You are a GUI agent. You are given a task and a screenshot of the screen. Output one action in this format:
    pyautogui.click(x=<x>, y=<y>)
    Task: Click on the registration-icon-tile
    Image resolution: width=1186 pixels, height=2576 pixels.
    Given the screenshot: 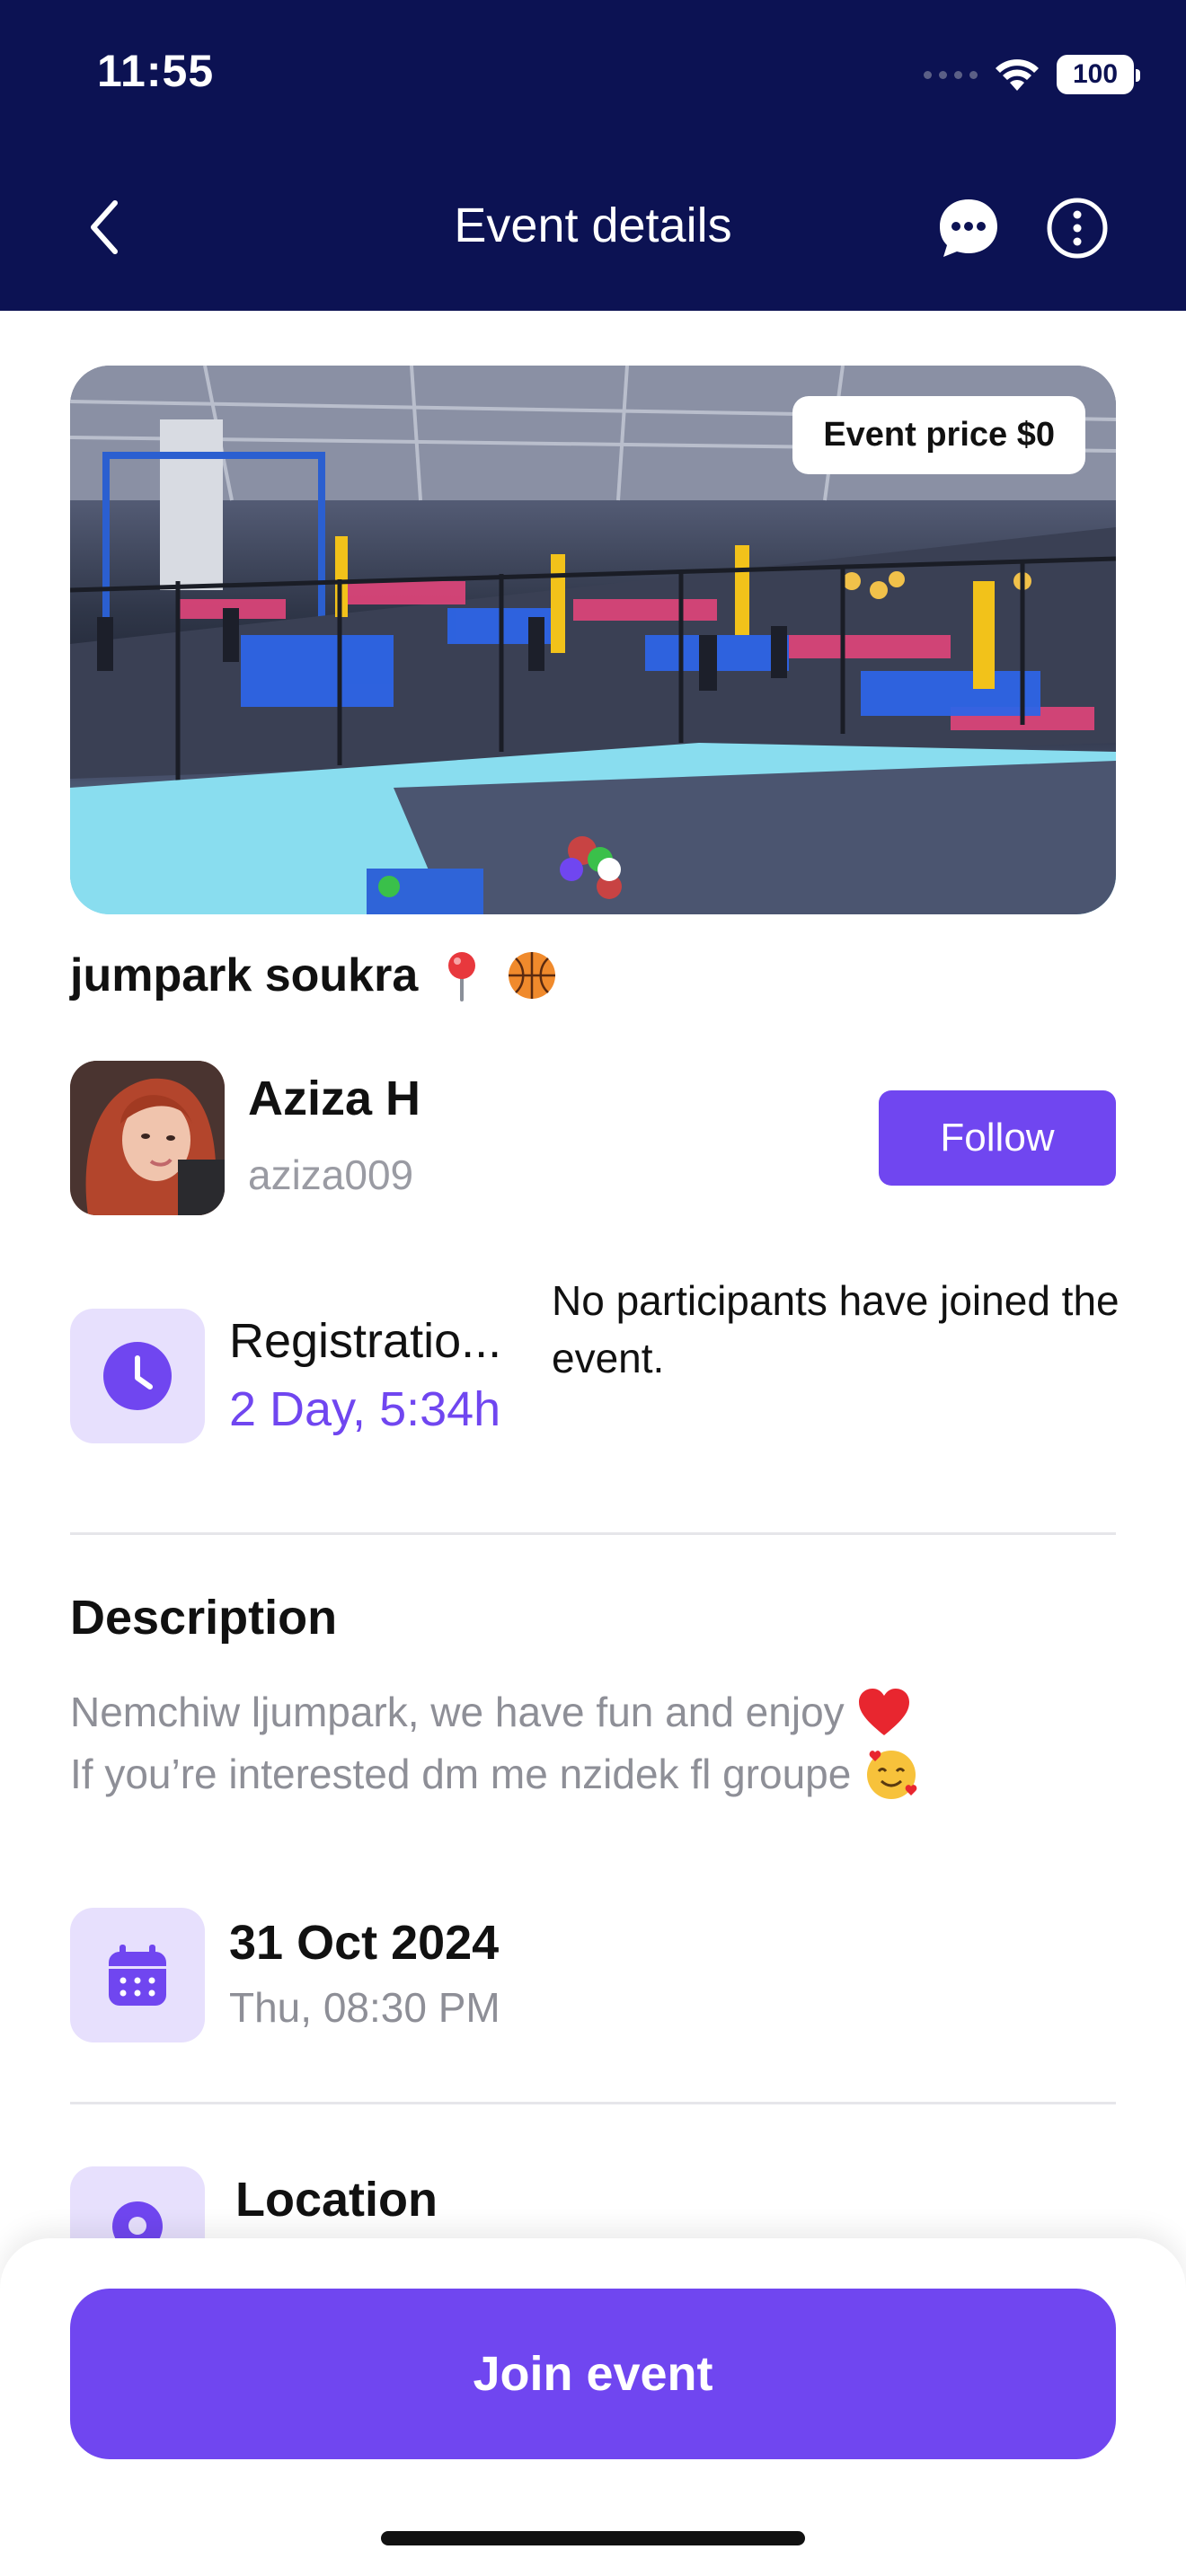 What is the action you would take?
    pyautogui.click(x=137, y=1376)
    